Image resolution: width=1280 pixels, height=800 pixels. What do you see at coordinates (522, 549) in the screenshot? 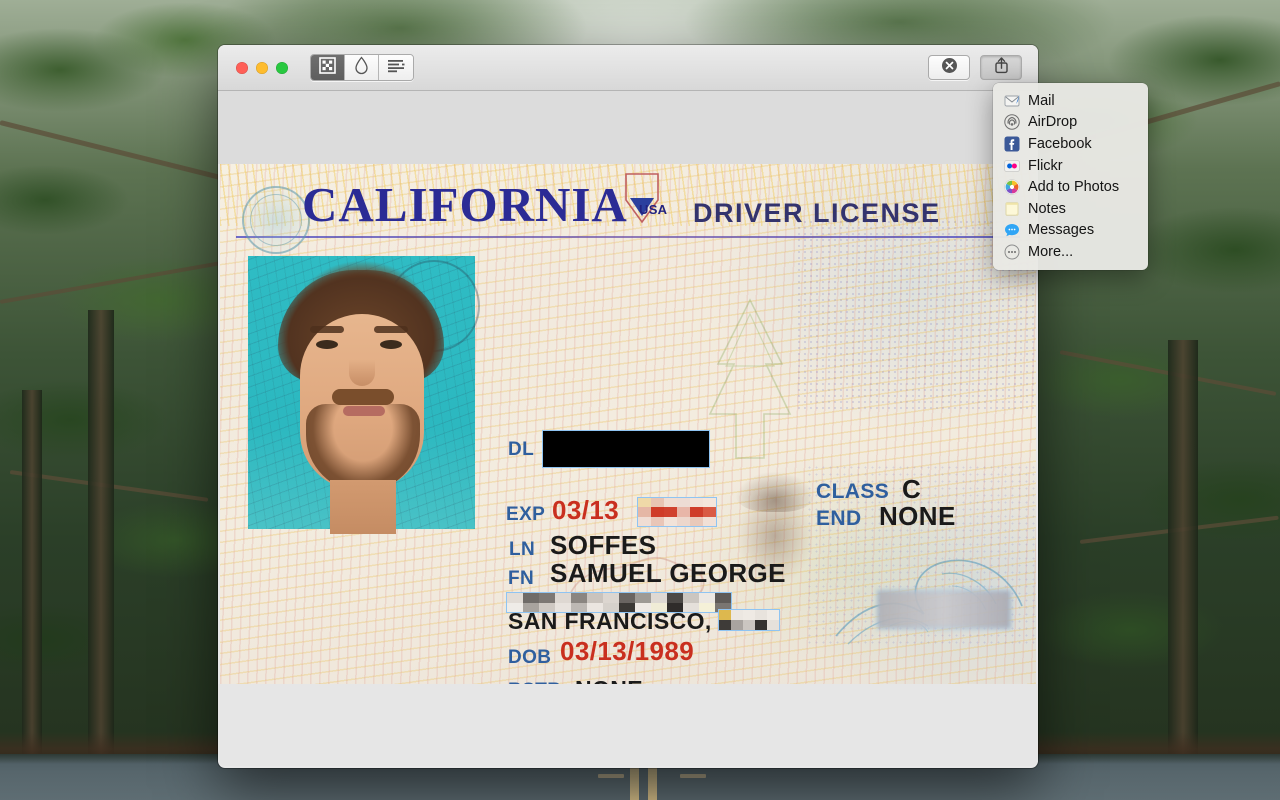
I see `label-ln: LN` at bounding box center [522, 549].